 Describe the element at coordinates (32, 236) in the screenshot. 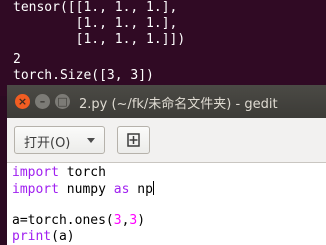

I see `builtin-function: print` at that location.